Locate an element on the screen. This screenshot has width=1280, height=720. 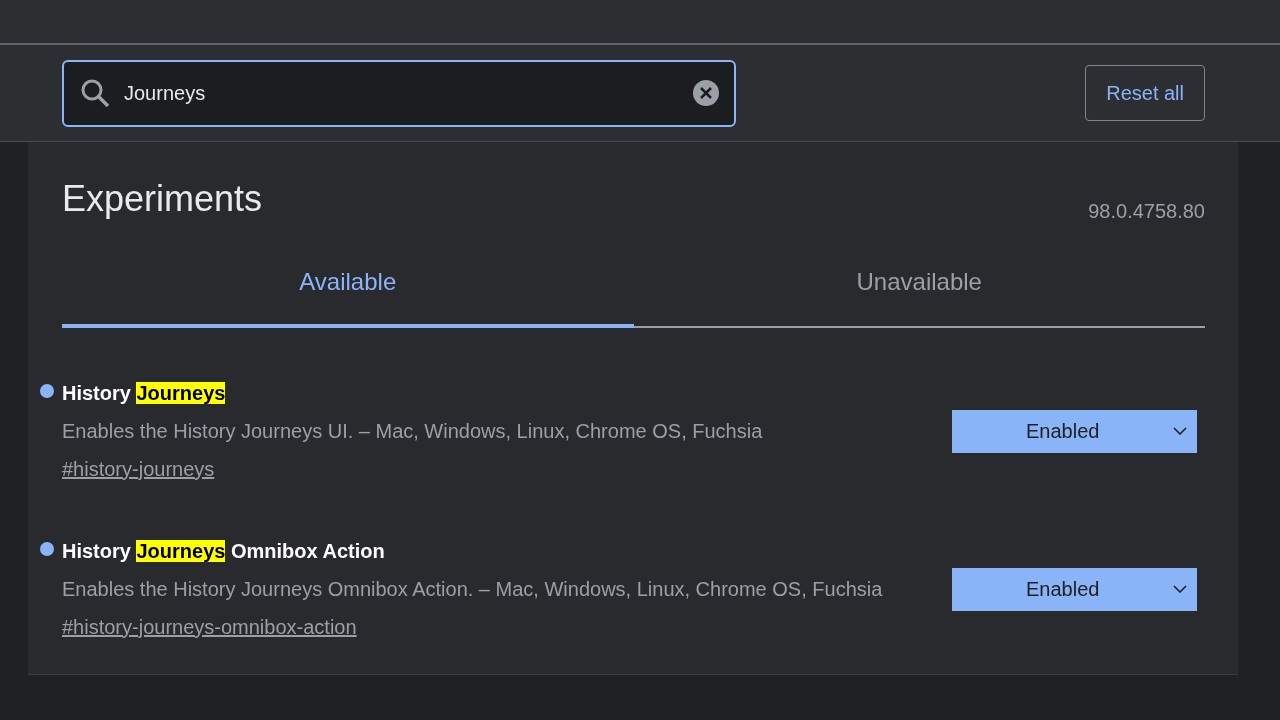
experiment-title: History Journeys Omnibox Action is located at coordinates (223, 551).